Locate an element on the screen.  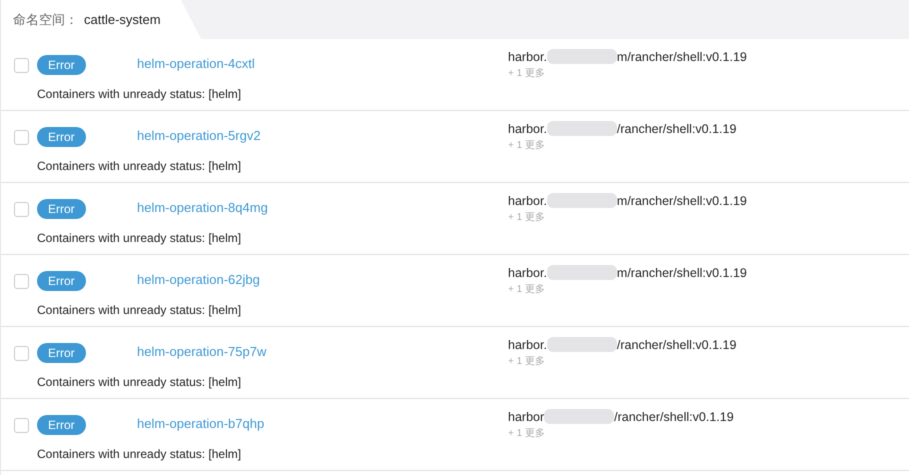
image-text: harbor is located at coordinates (526, 417).